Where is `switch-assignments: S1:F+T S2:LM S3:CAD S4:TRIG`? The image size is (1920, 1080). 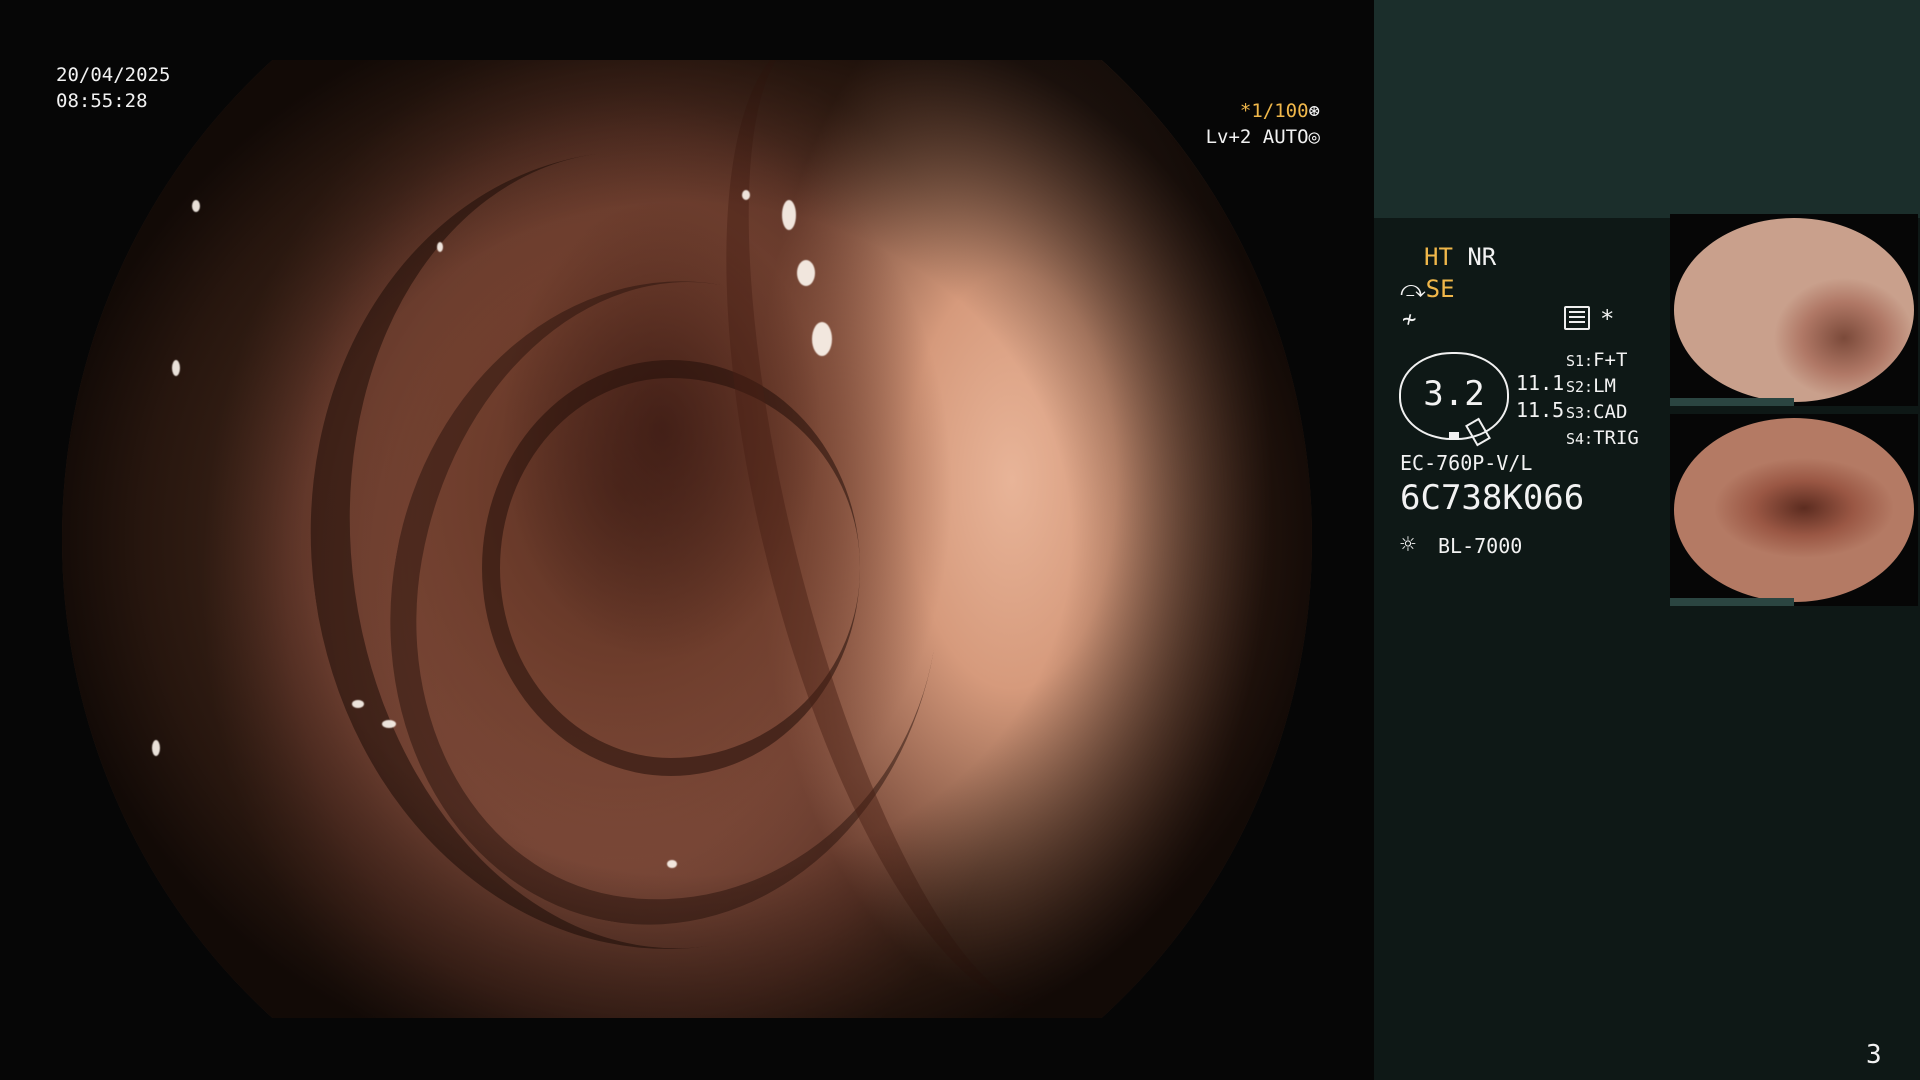 switch-assignments: S1:F+T S2:LM S3:CAD S4:TRIG is located at coordinates (1602, 400).